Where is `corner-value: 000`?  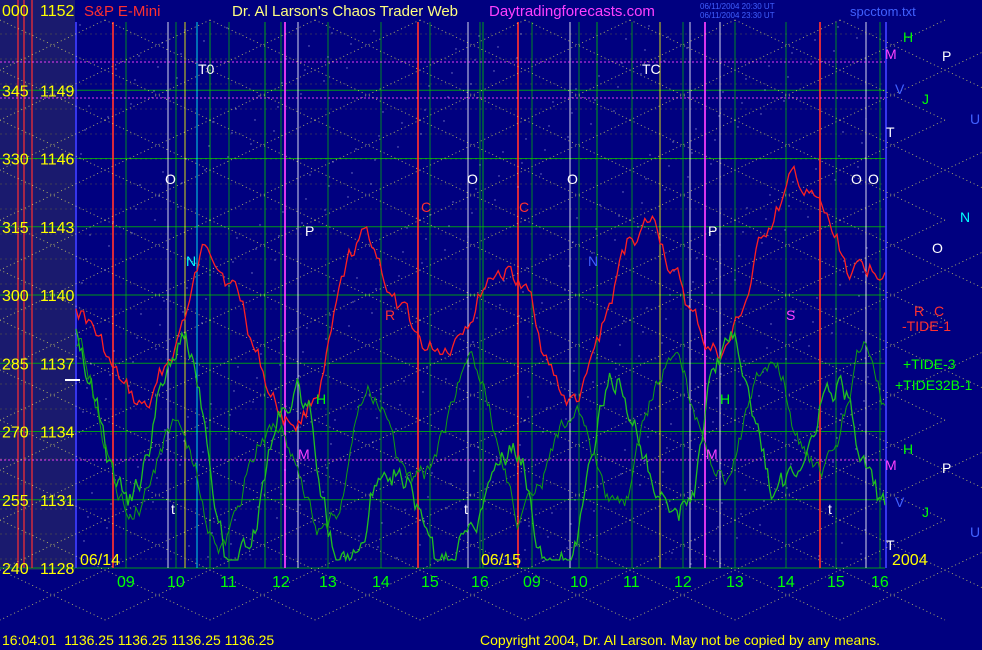 corner-value: 000 is located at coordinates (15, 11).